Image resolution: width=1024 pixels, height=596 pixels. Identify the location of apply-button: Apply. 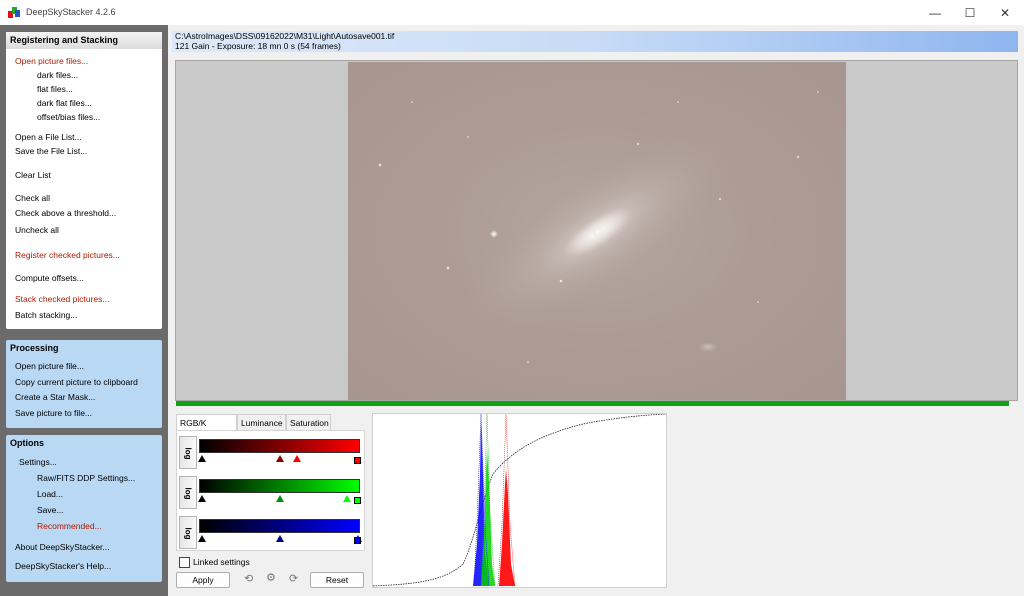
(203, 580).